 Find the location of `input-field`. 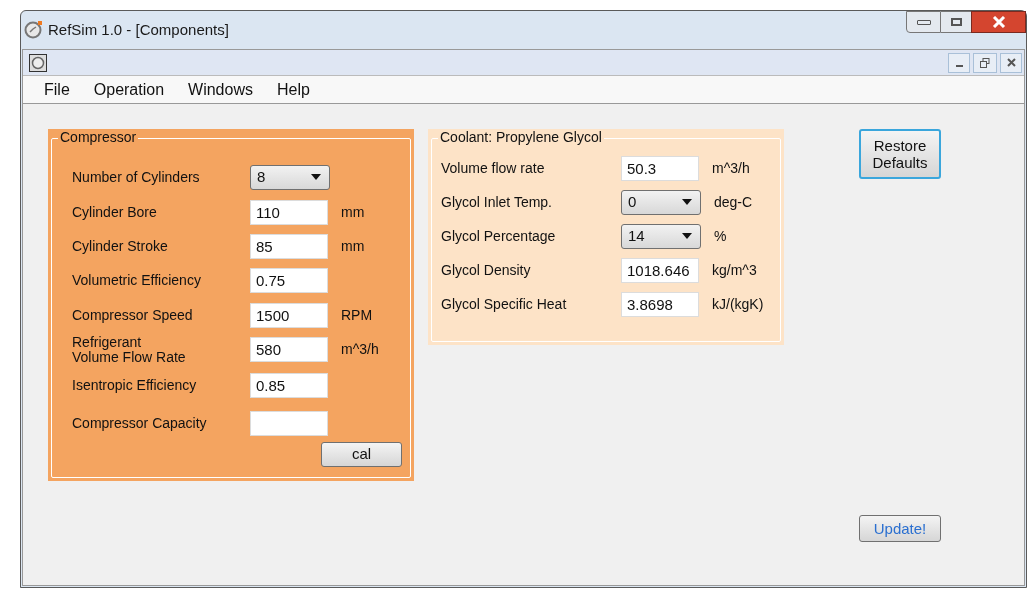

input-field is located at coordinates (289, 423).